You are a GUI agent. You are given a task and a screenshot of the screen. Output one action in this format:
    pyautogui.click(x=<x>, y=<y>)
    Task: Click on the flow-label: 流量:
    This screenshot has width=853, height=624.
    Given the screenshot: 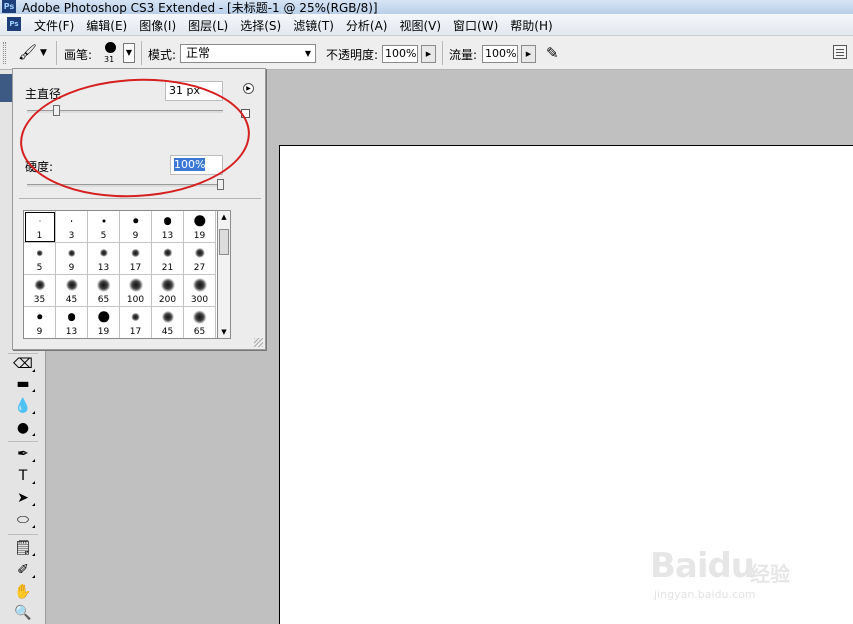 What is the action you would take?
    pyautogui.click(x=463, y=55)
    